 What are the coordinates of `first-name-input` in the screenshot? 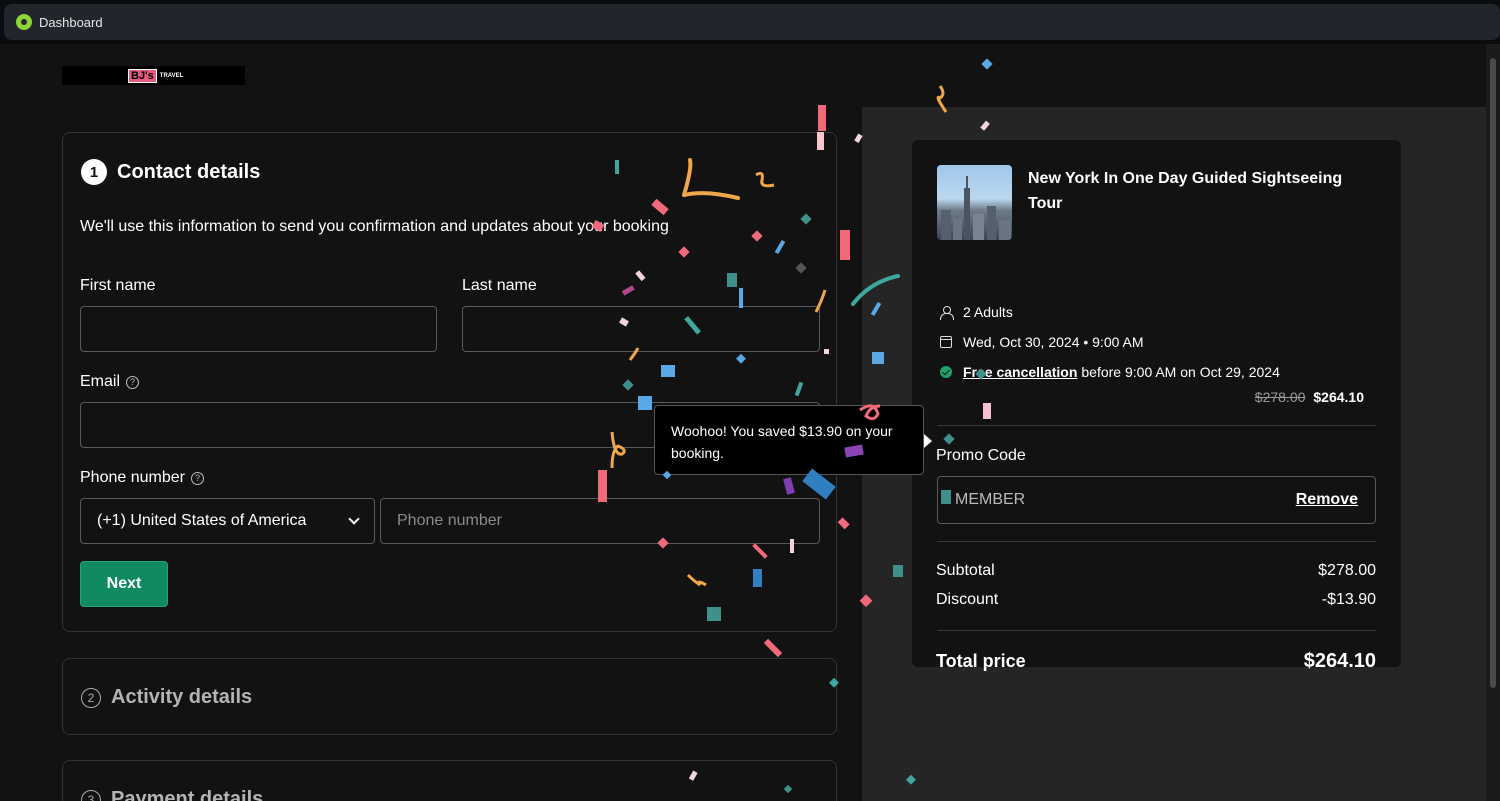 It's located at (258, 329).